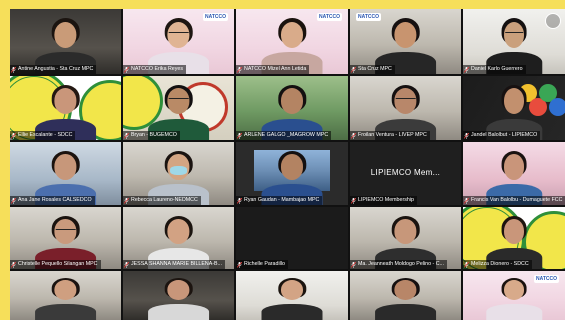 Image resolution: width=565 pixels, height=320 pixels. I want to click on participant-tile: NATCCO, so click(514, 295).